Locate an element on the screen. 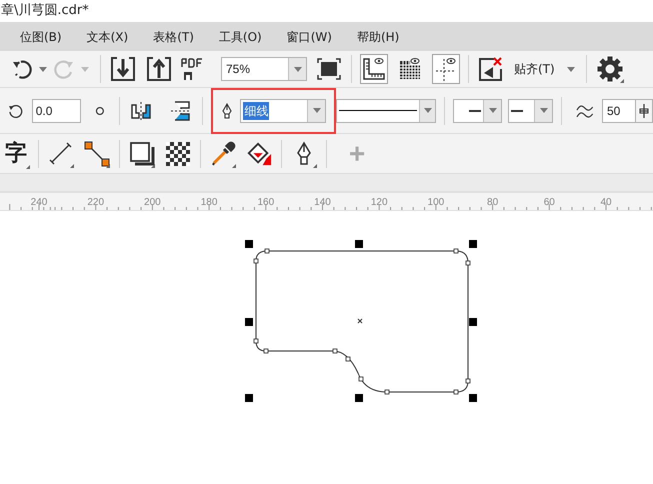 The image size is (653, 484). solid-line-icon is located at coordinates (378, 110).